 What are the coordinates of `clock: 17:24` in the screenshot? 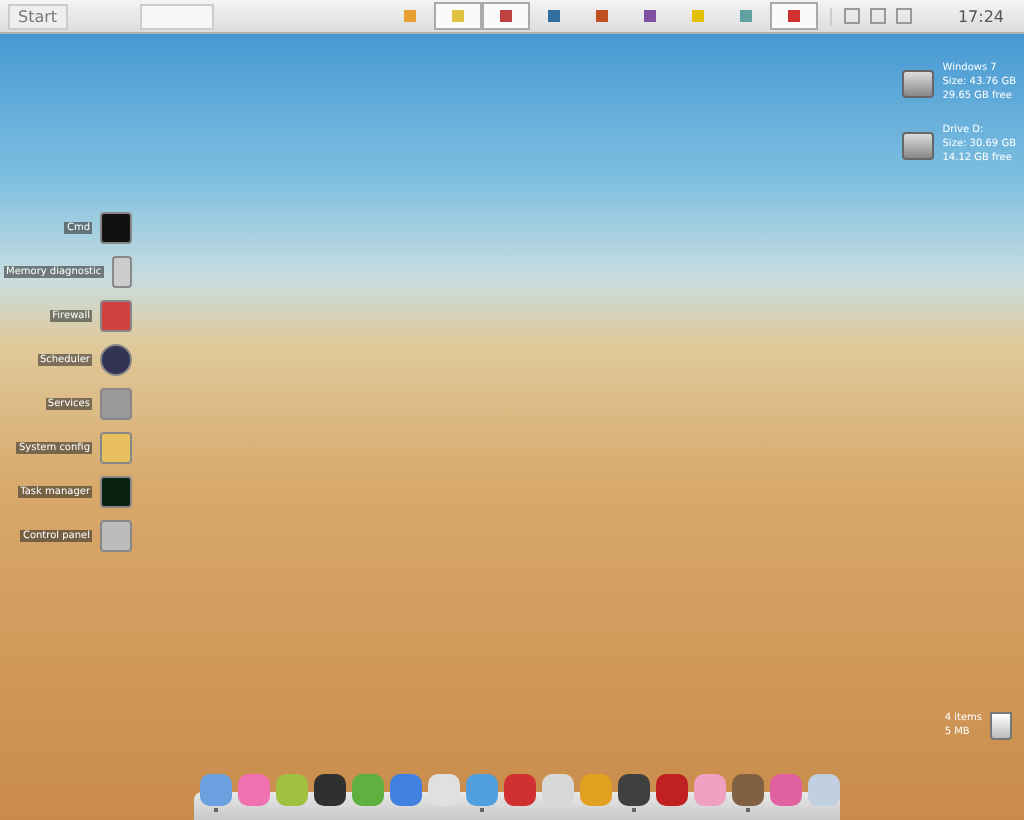 It's located at (980, 16).